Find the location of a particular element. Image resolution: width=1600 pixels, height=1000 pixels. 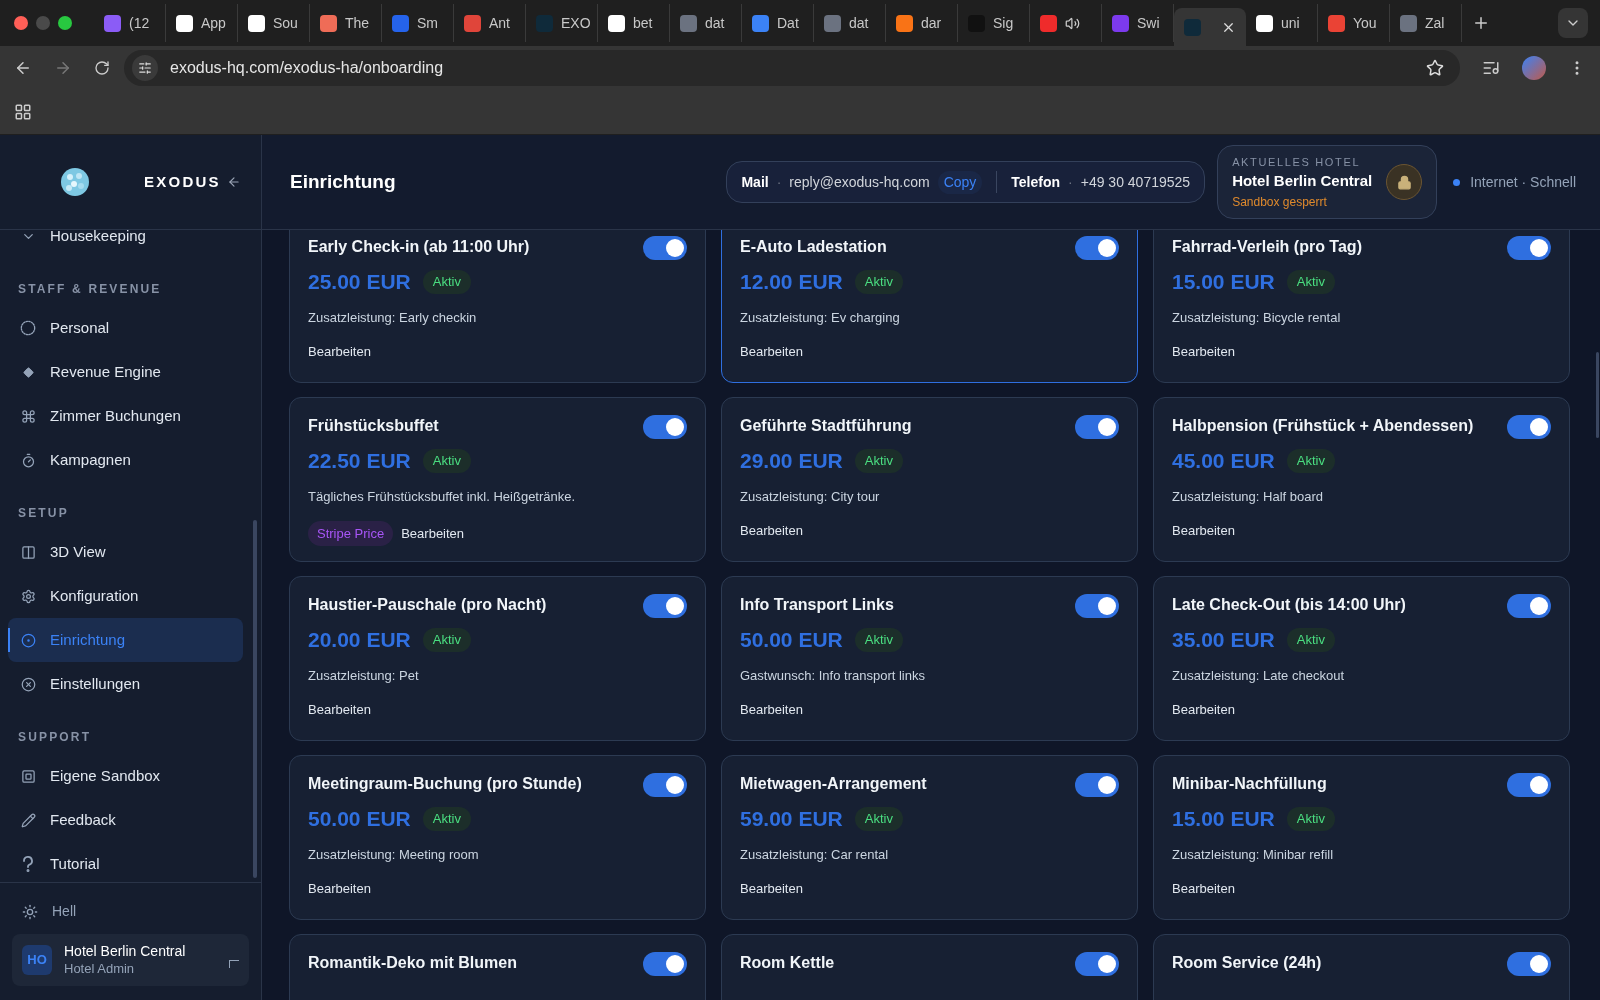

browser-tab: Ant is located at coordinates (490, 23).